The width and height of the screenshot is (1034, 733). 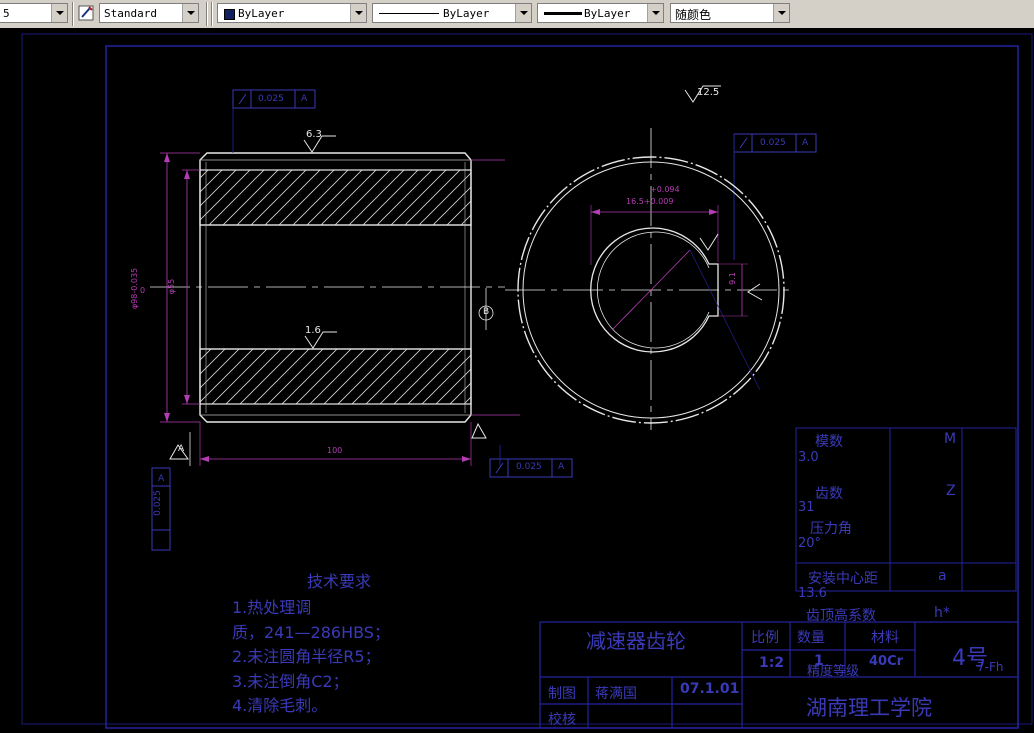 I want to click on scale-label: 比例, so click(x=765, y=638).